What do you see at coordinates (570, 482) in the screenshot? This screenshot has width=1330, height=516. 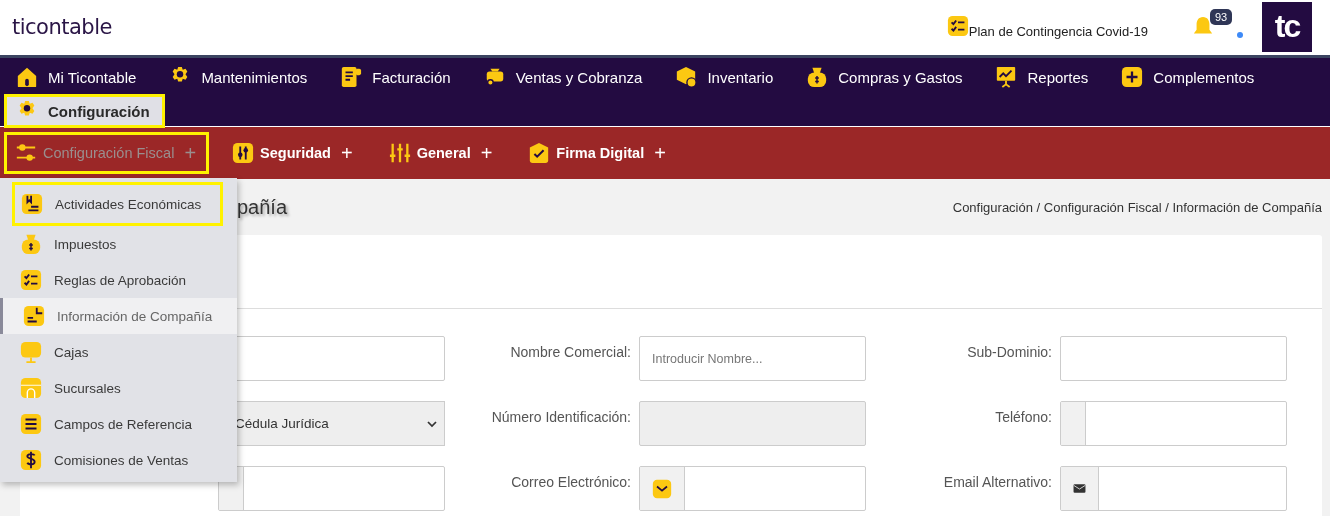 I see `field-label: Correo Electrónico:` at bounding box center [570, 482].